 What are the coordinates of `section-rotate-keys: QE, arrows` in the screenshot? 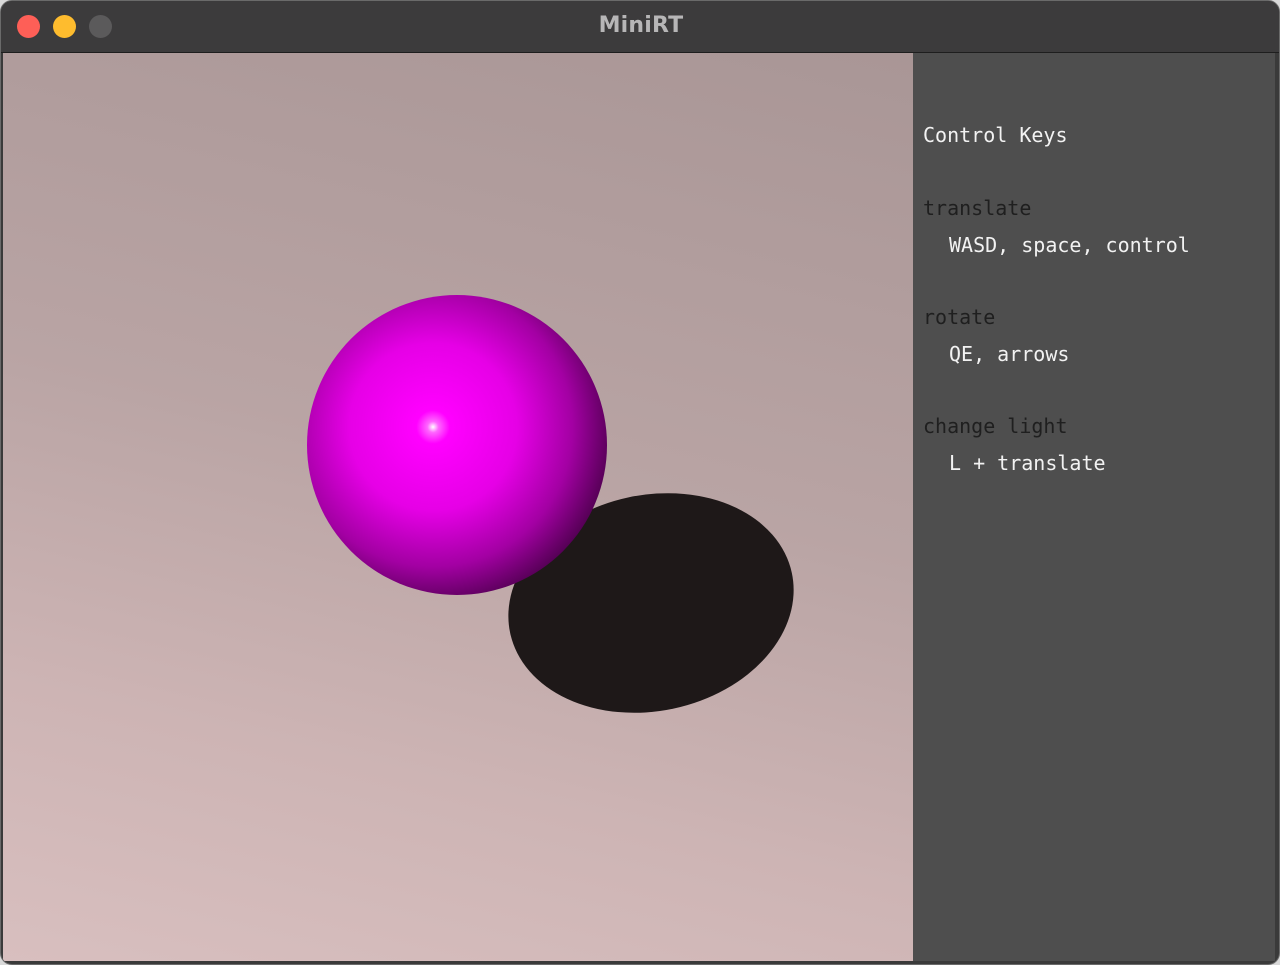 It's located at (1009, 354).